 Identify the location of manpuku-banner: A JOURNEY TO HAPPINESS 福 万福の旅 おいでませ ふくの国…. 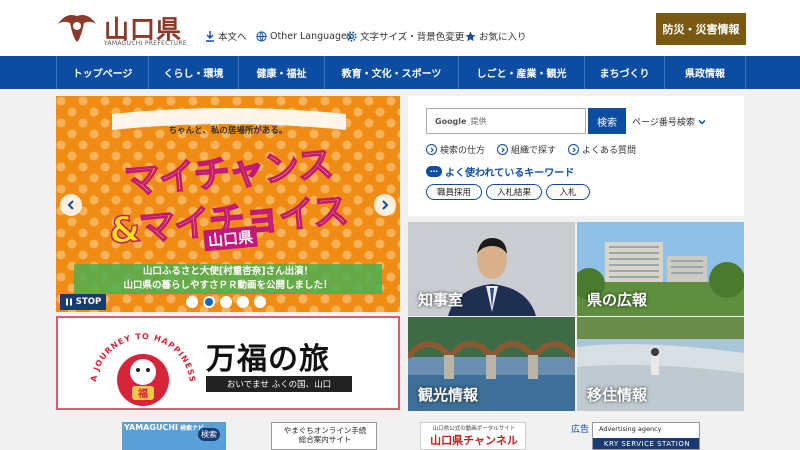
(228, 363).